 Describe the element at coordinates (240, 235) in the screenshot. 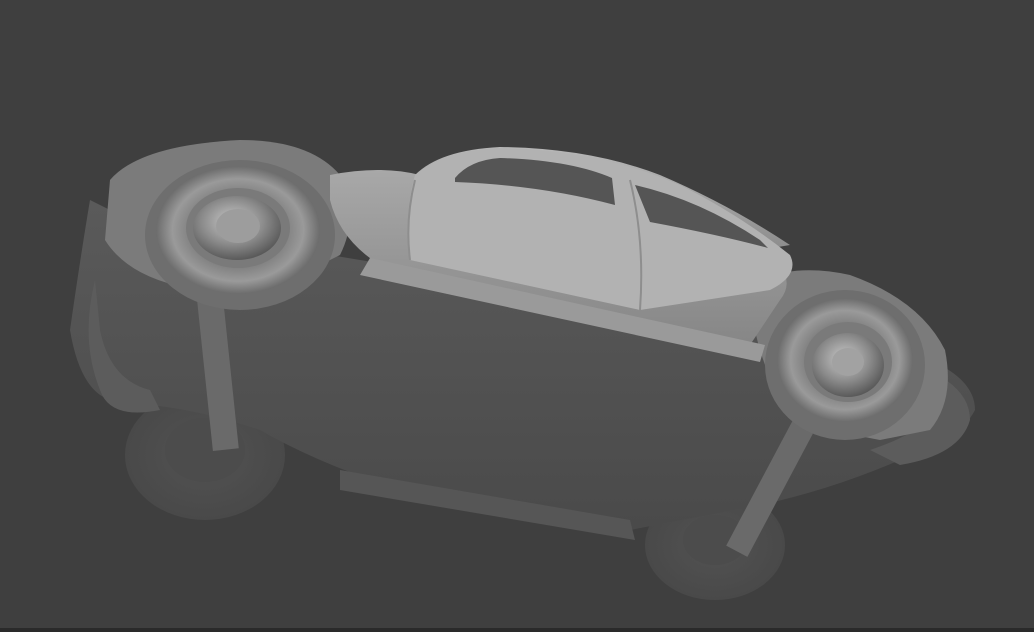

I see `rear-wheel` at that location.